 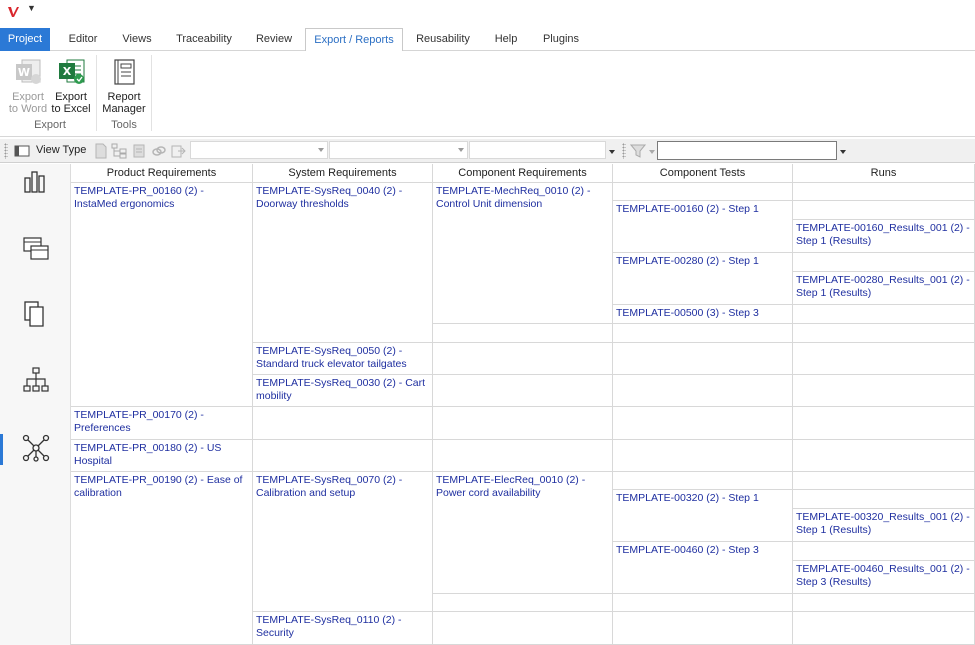 I want to click on column-header-runs: Runs, so click(x=884, y=173).